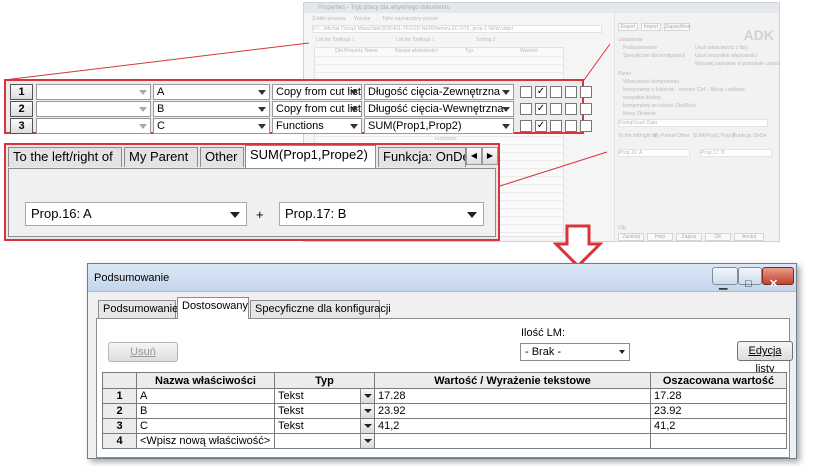  What do you see at coordinates (300, 126) in the screenshot?
I see `source-type-text: Functions` at bounding box center [300, 126].